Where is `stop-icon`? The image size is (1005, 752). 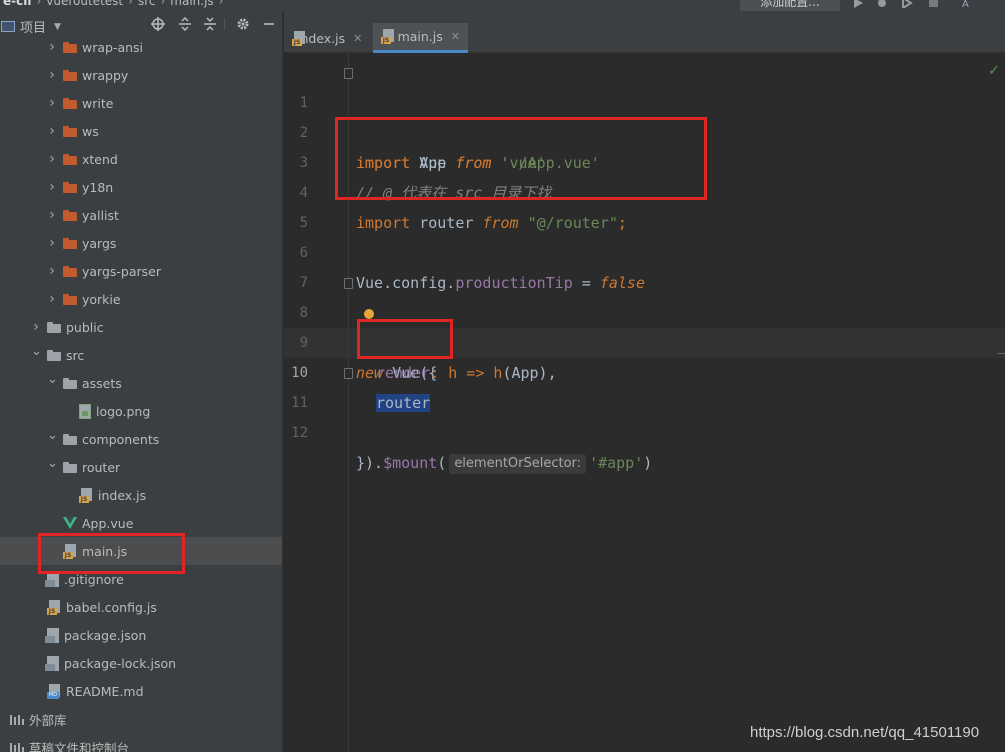 stop-icon is located at coordinates (934, 4).